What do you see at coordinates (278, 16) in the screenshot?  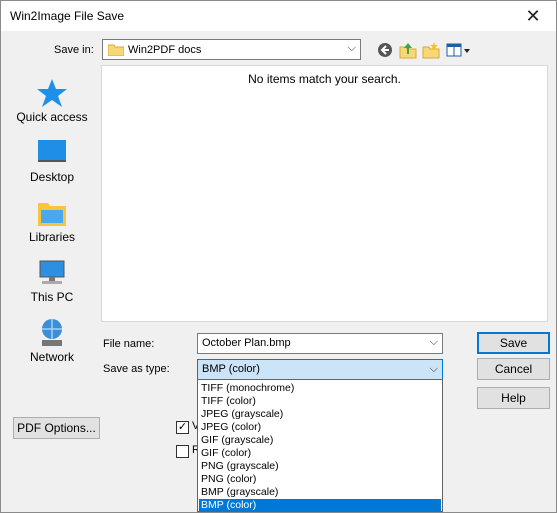 I see `title-bar: Win2Image File Save ✕` at bounding box center [278, 16].